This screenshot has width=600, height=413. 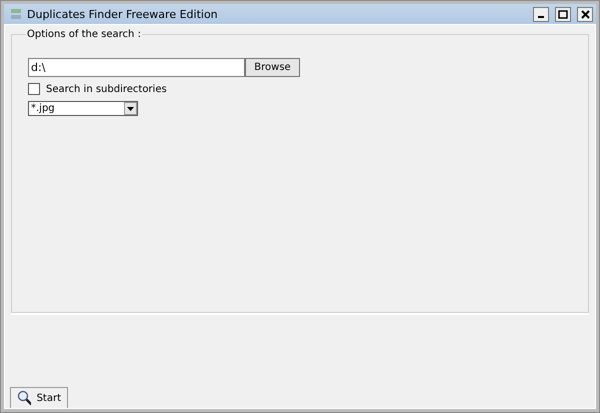 I want to click on maximize-button, so click(x=563, y=14).